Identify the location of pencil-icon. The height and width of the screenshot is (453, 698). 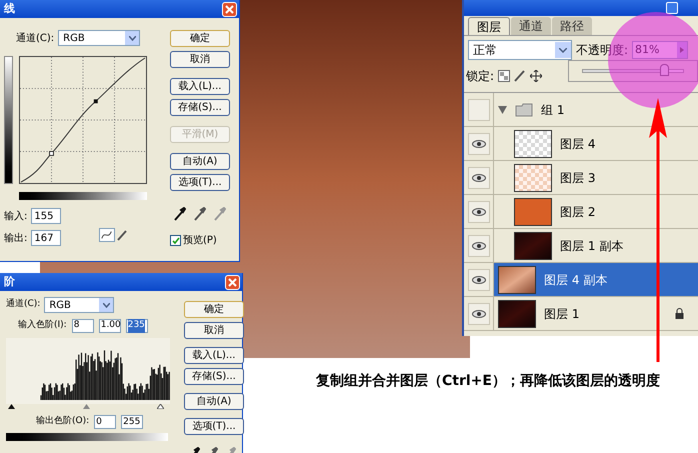
(122, 235).